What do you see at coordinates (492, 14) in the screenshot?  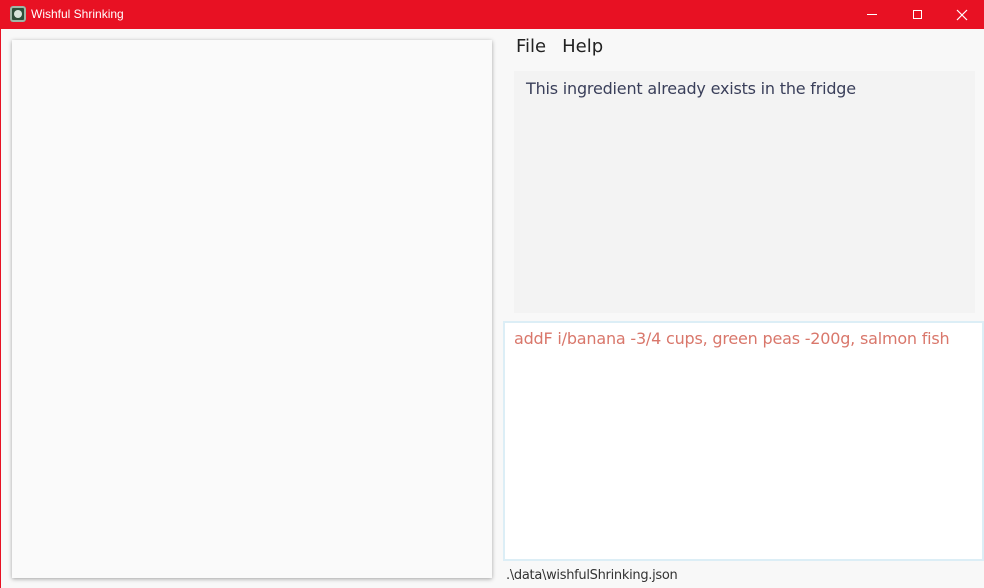 I see `title-bar: Wishful Shrinking` at bounding box center [492, 14].